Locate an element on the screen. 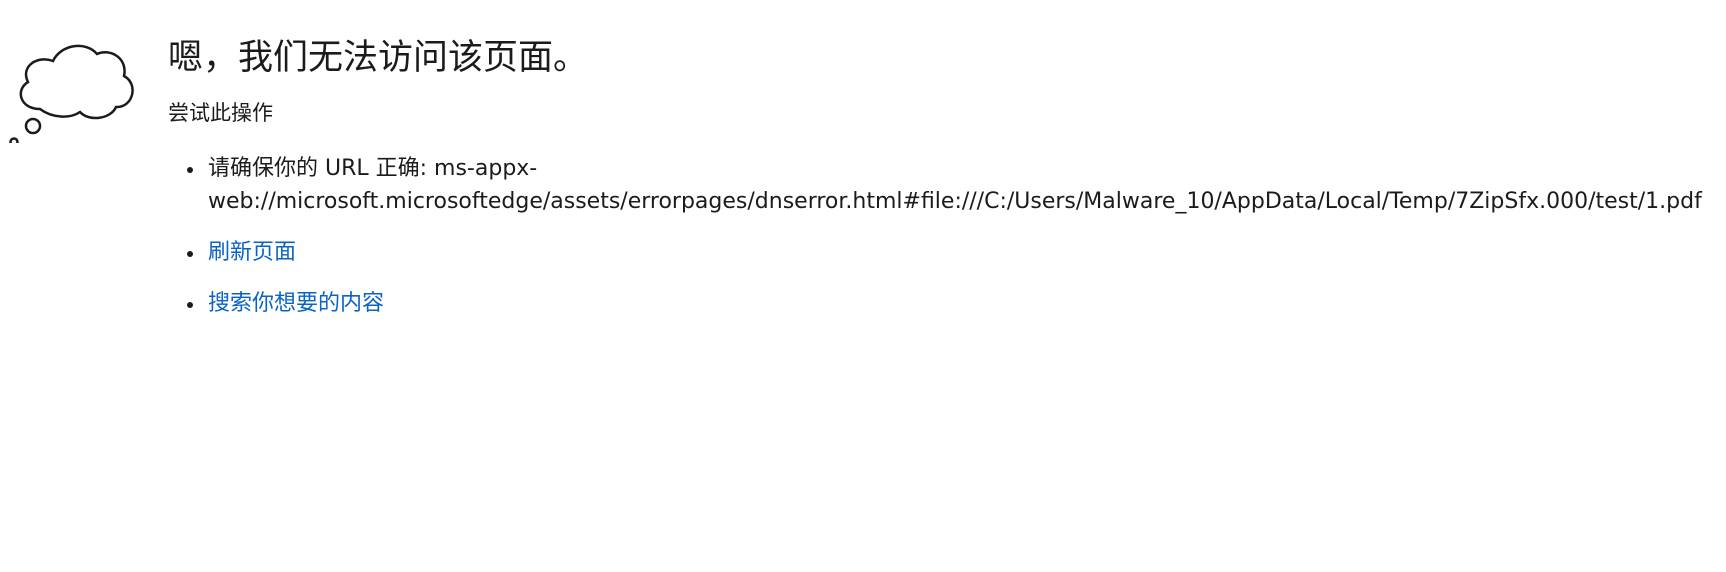 The image size is (1726, 572). list-item-refresh: 刷新页面 is located at coordinates (950, 252).